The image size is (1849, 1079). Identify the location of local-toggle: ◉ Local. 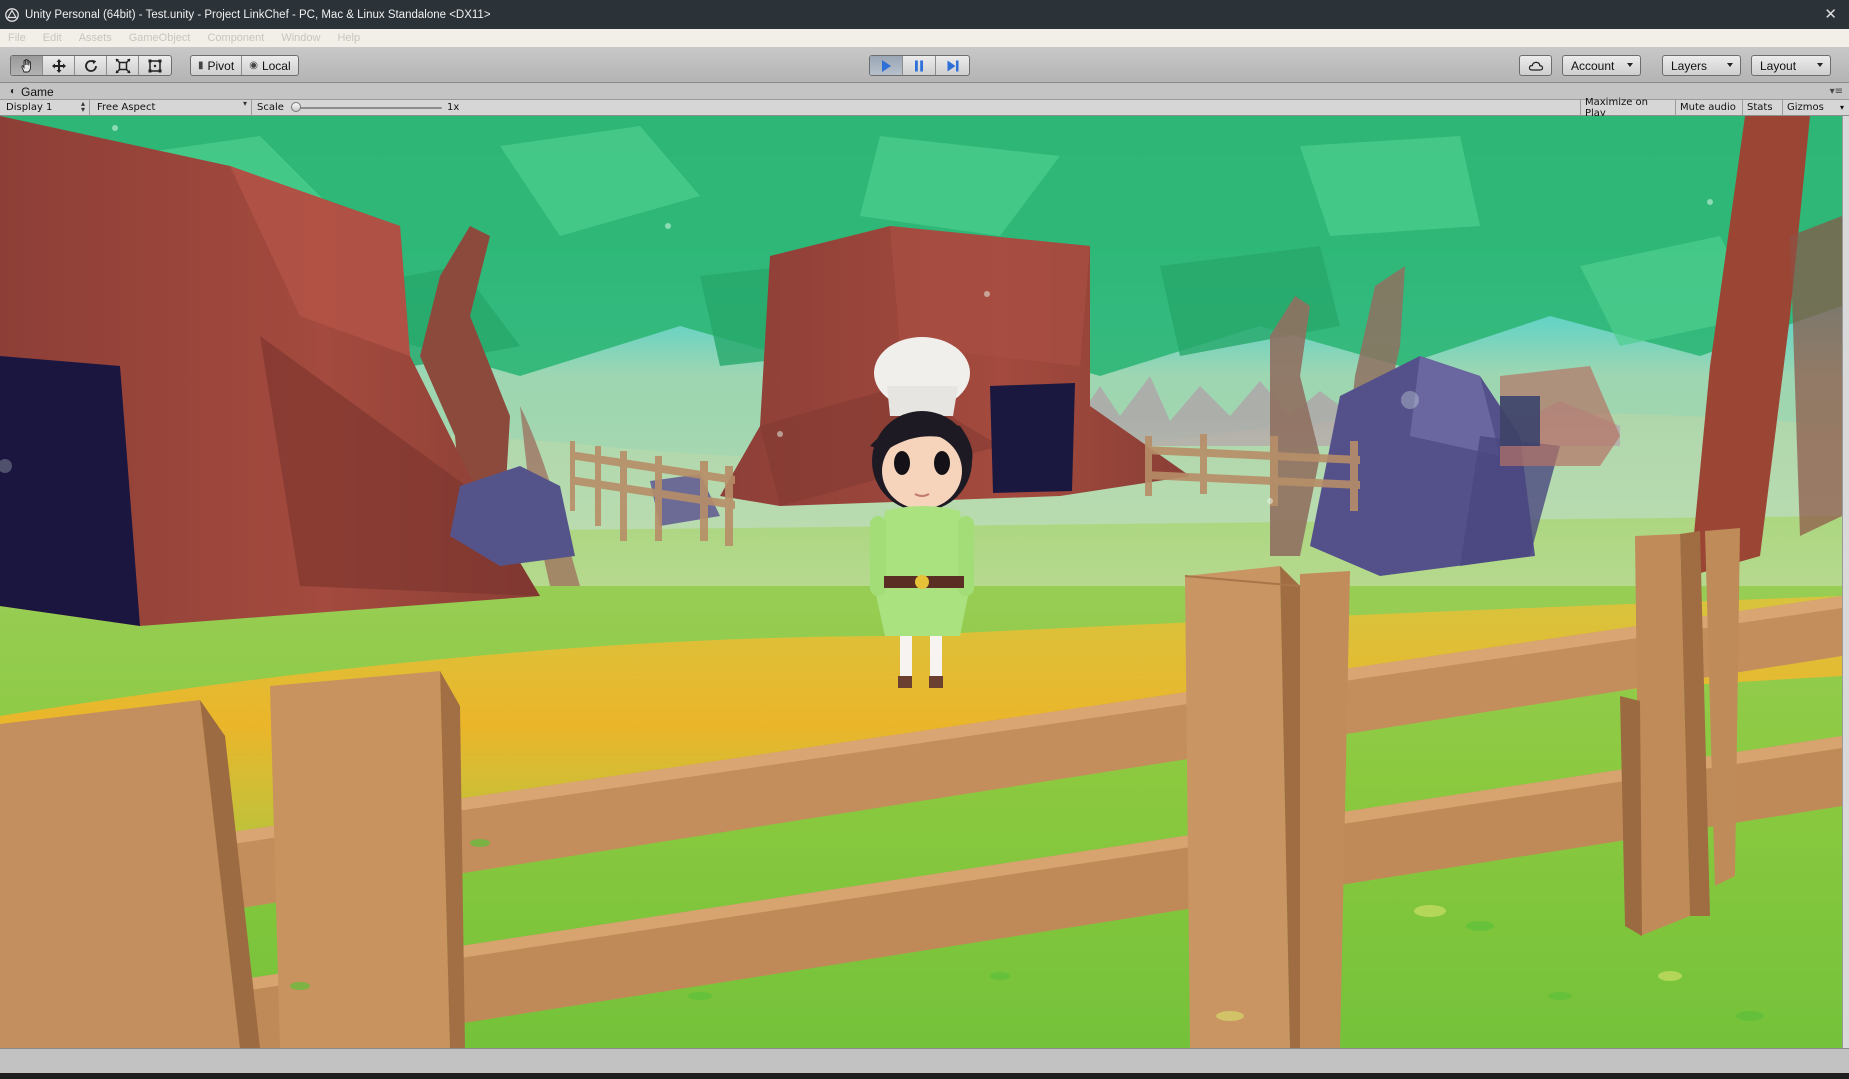
(269, 65).